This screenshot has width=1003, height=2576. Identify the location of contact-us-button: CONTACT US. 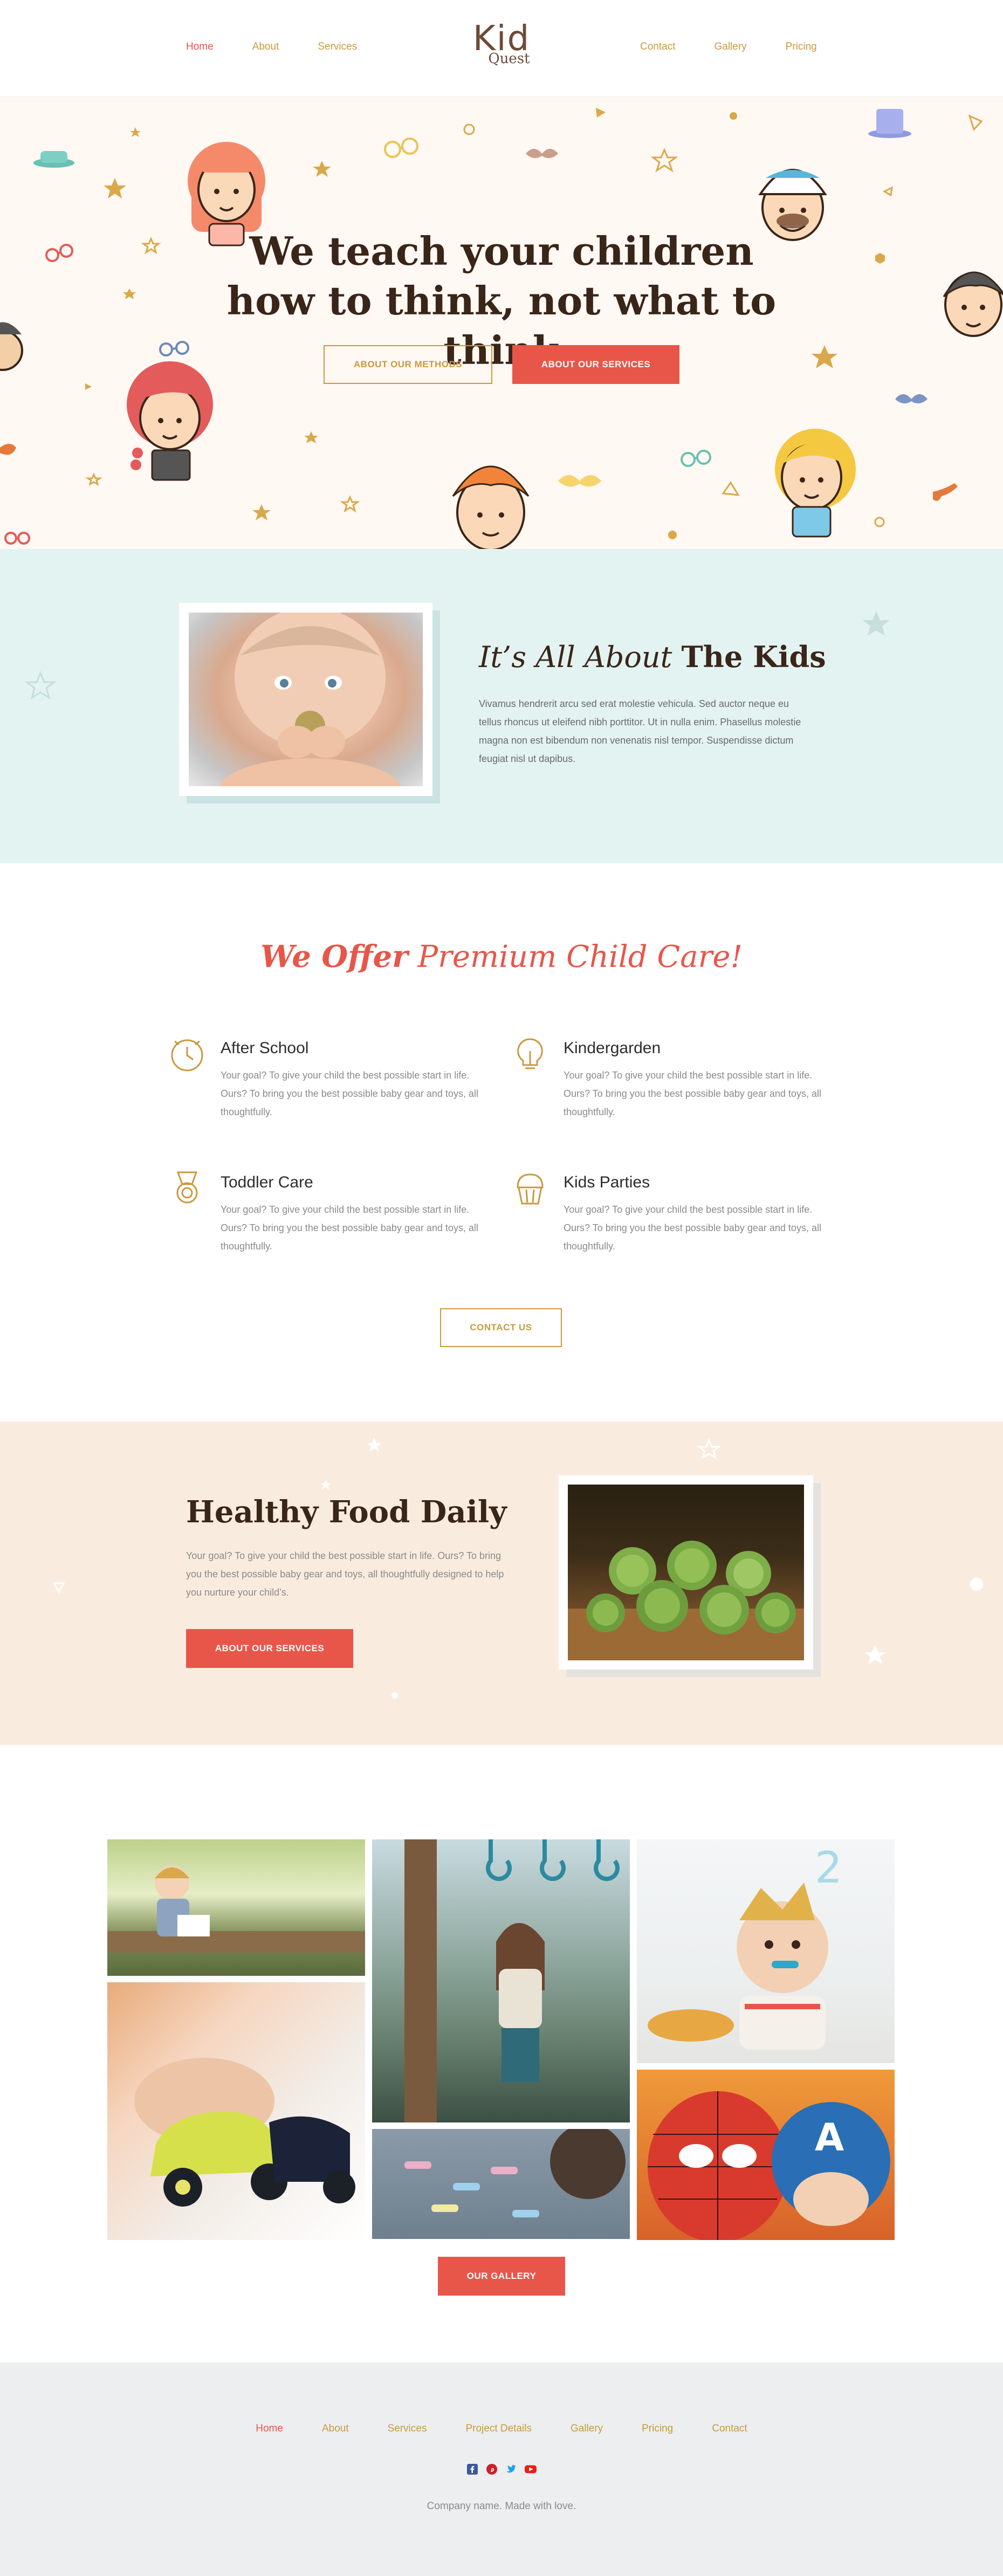
(501, 1327).